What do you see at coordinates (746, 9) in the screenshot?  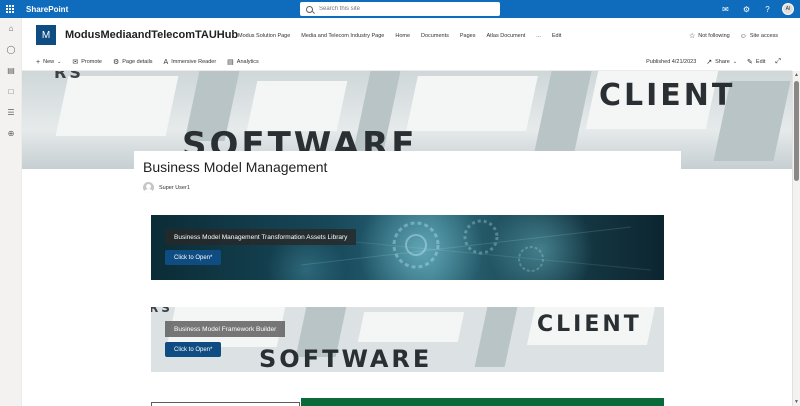 I see `settings-gear-icon: ⚙` at bounding box center [746, 9].